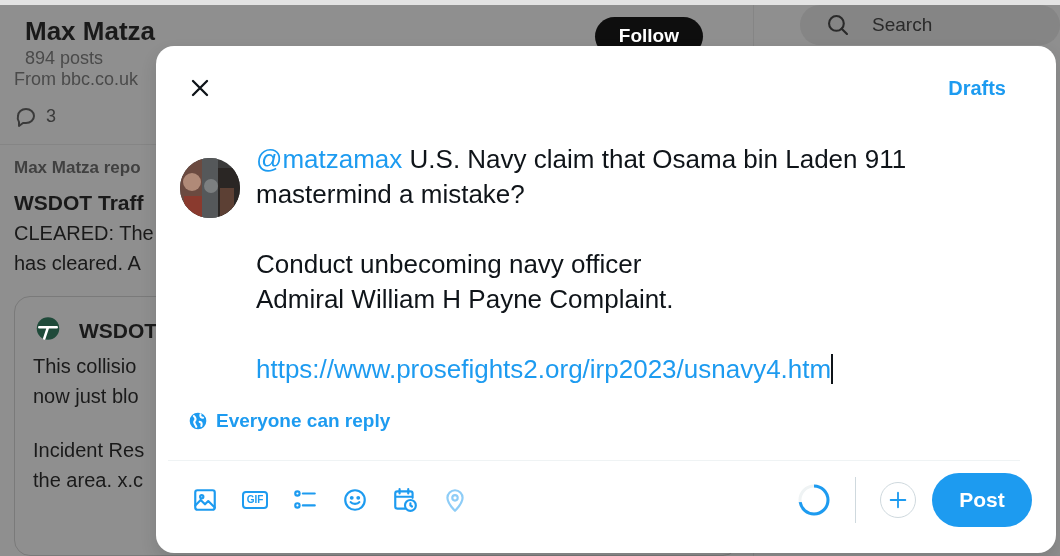 This screenshot has width=1060, height=556. What do you see at coordinates (79, 202) in the screenshot?
I see `post-title: WSDOT Traff` at bounding box center [79, 202].